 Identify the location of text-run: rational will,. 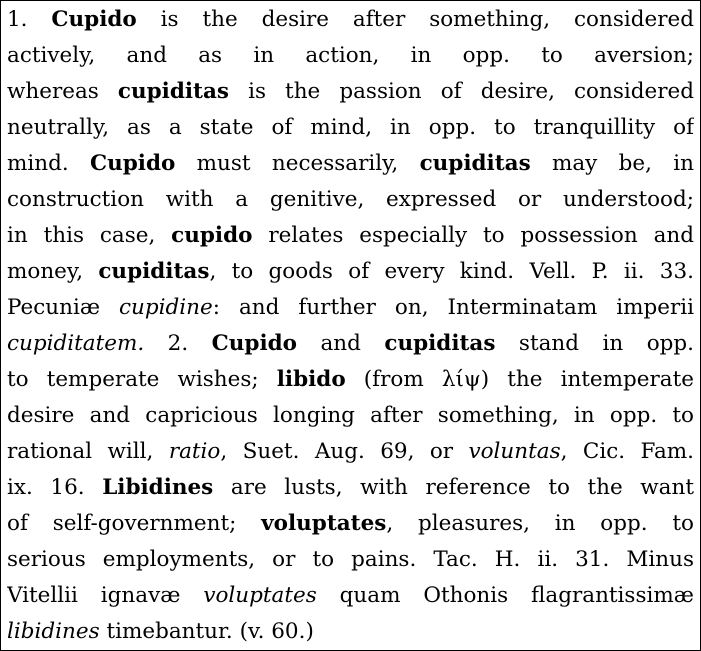
(88, 451).